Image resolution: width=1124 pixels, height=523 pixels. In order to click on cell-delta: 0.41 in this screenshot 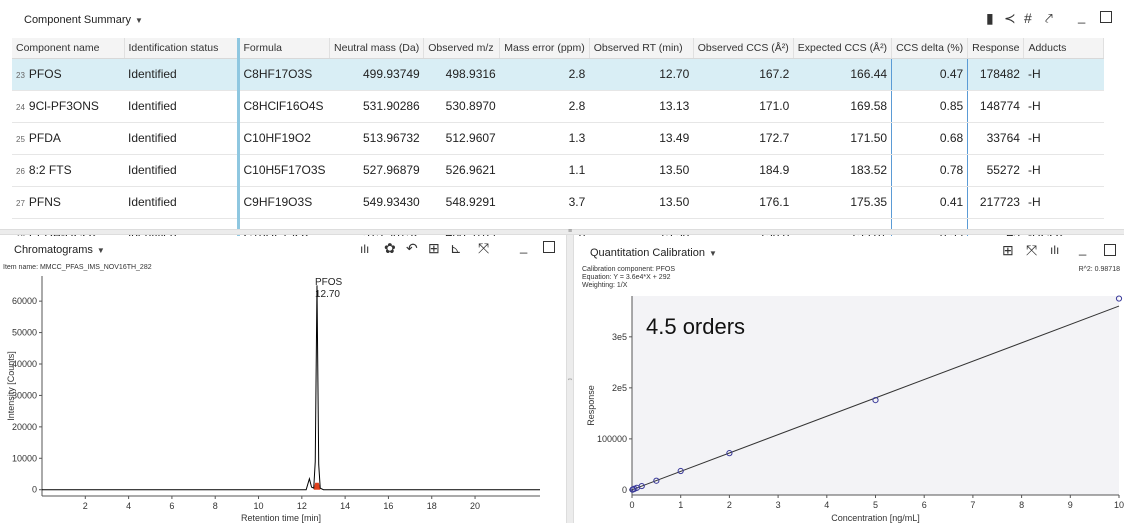, I will do `click(930, 202)`.